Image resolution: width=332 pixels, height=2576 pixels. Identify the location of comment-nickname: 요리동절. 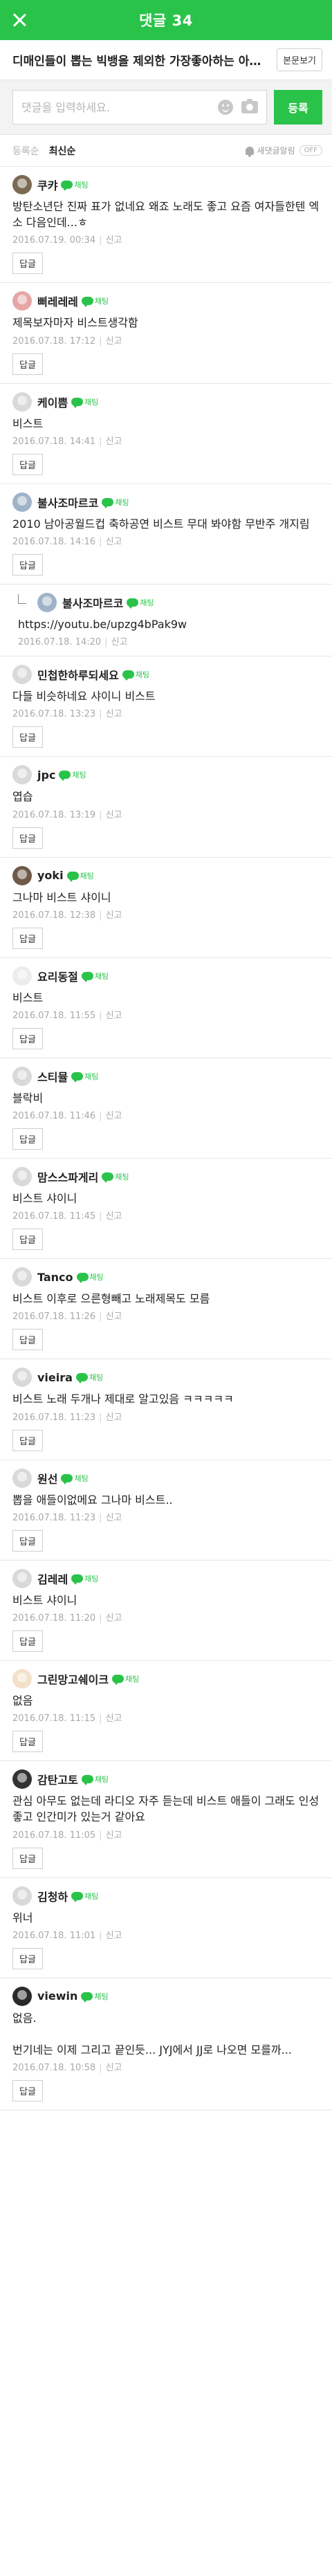
(57, 976).